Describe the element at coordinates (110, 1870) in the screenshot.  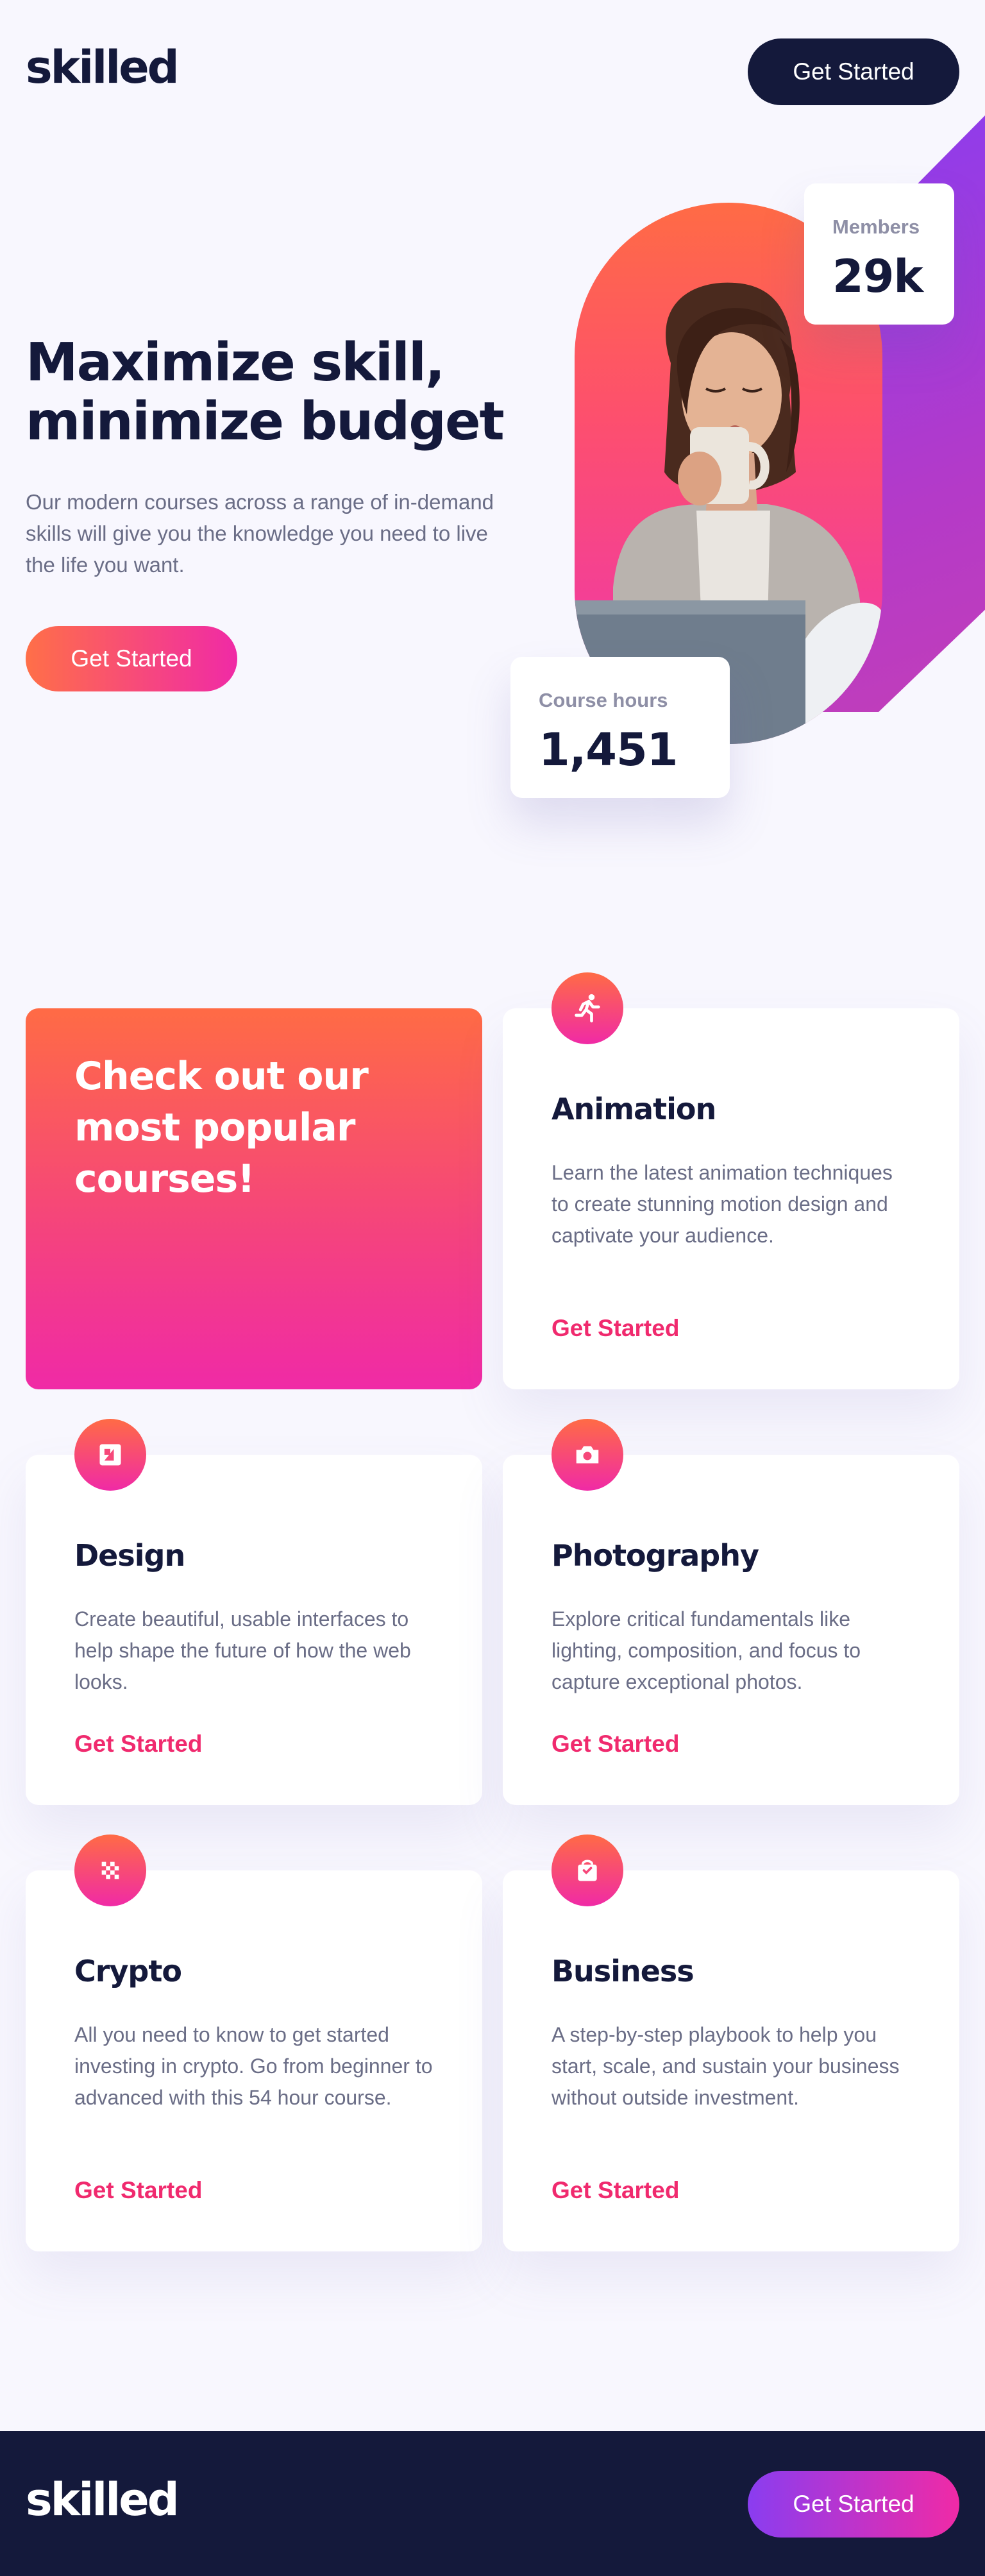
I see `crypto-icon` at that location.